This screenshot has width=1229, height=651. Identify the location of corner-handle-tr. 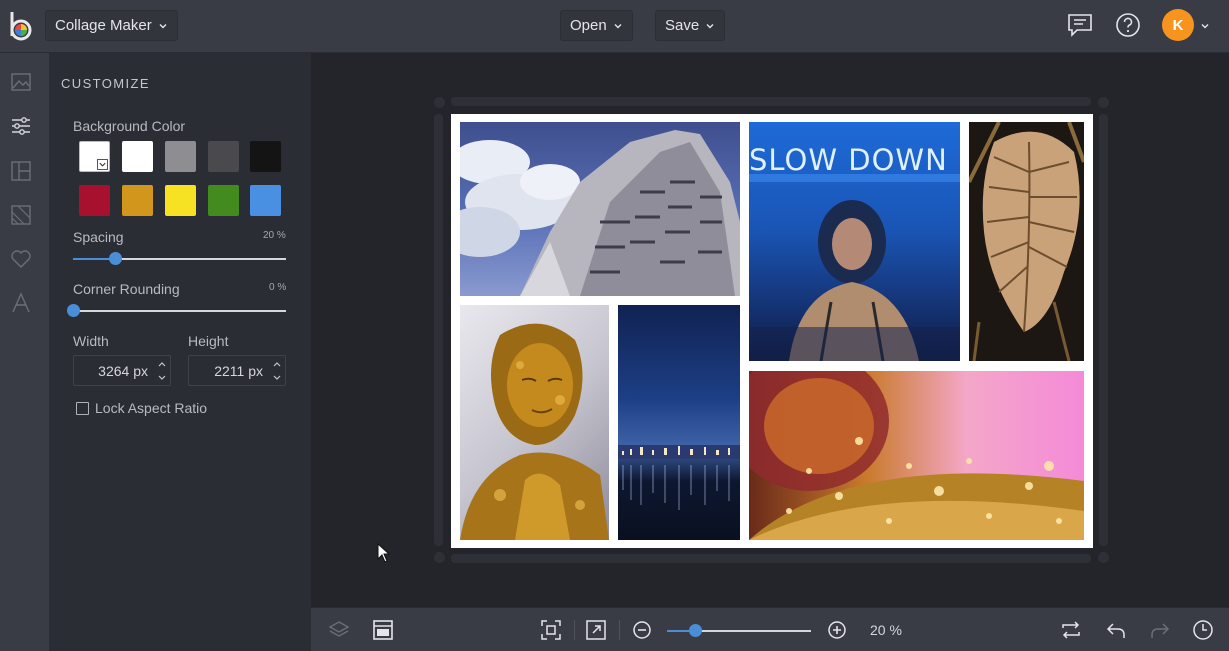
(1103, 102).